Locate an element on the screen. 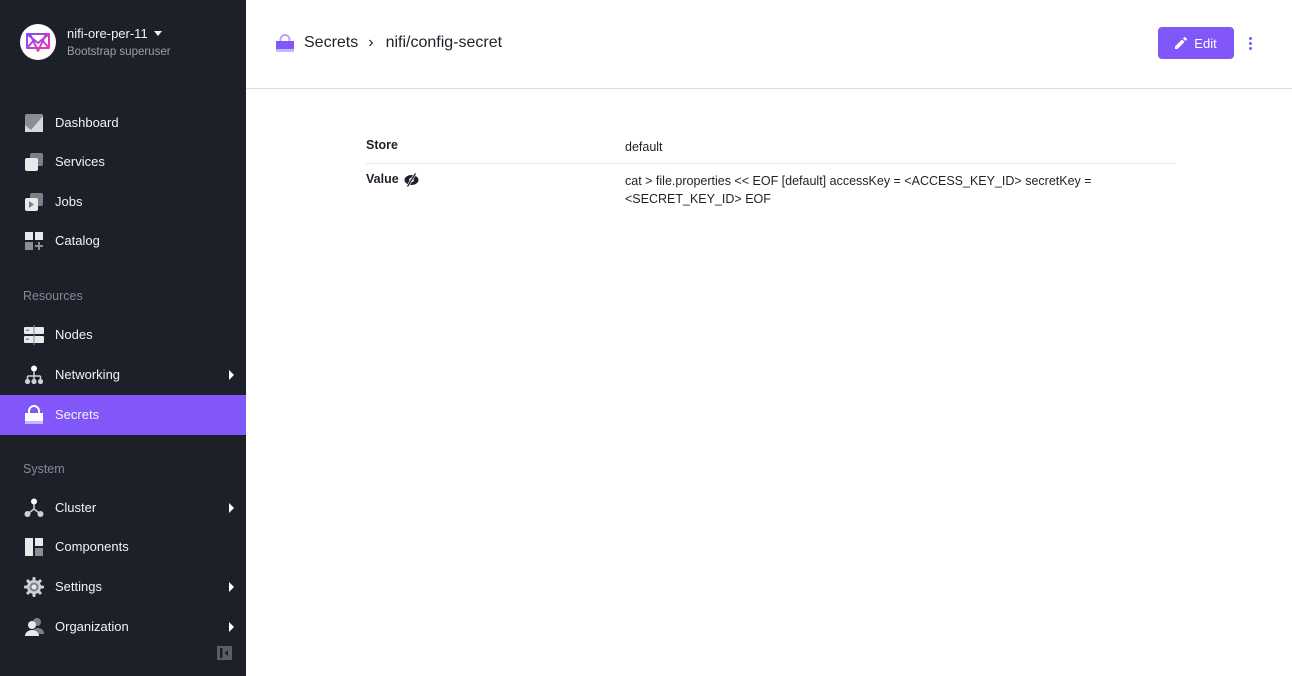 This screenshot has width=1292, height=676. sidebar-item-cluster: Cluster is located at coordinates (123, 508).